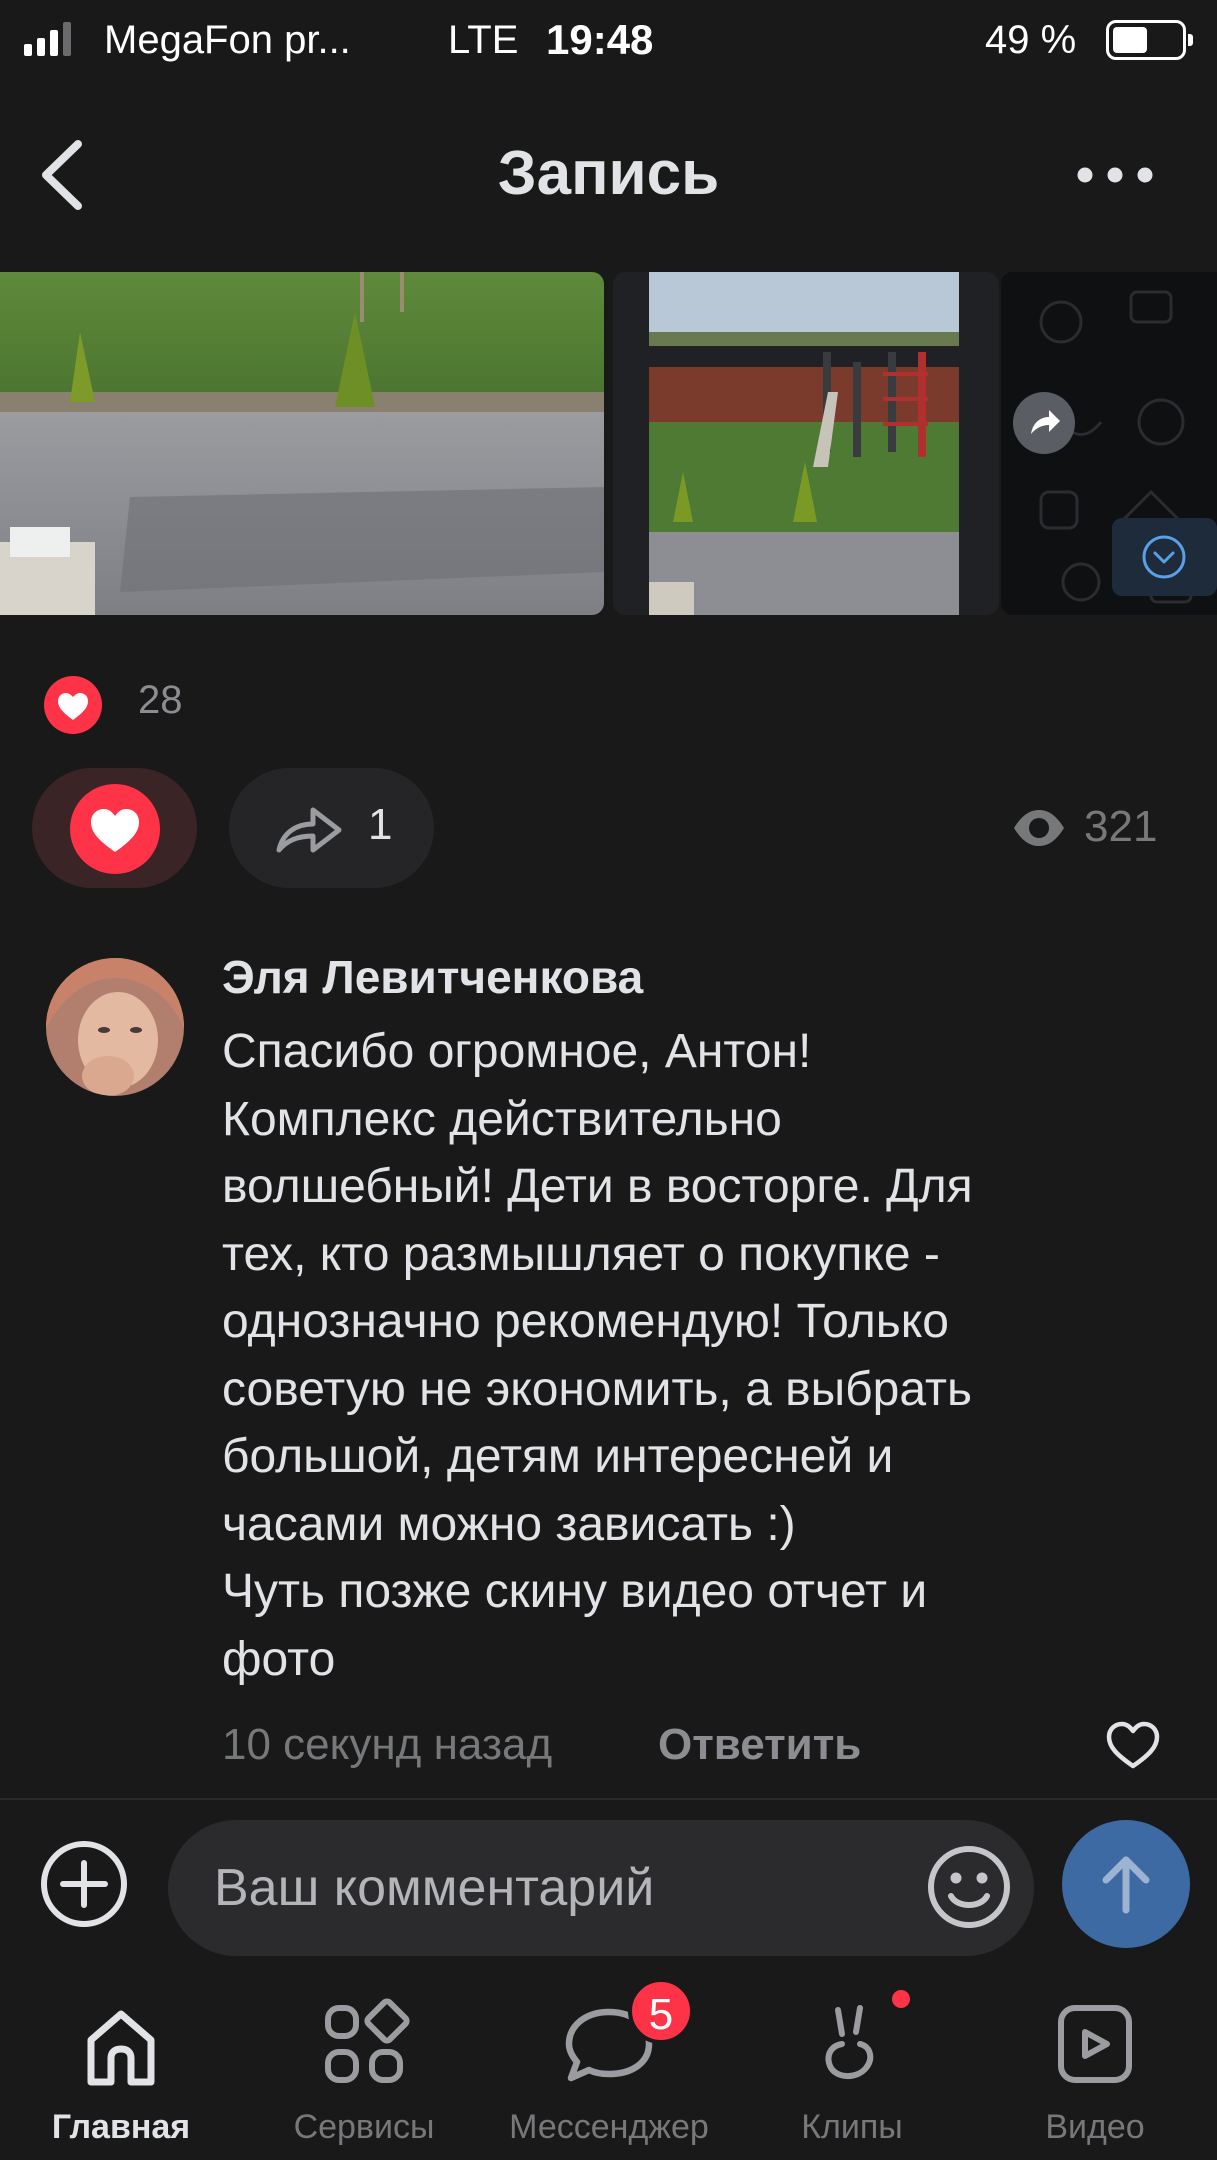  I want to click on more-horizontal-icon, so click(1115, 175).